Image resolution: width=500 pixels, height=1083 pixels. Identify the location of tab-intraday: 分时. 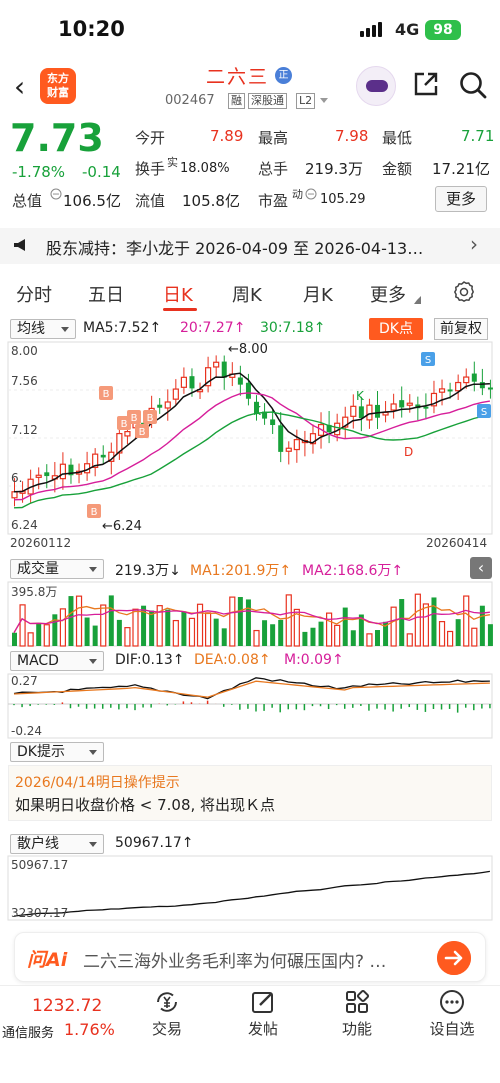
(34, 294).